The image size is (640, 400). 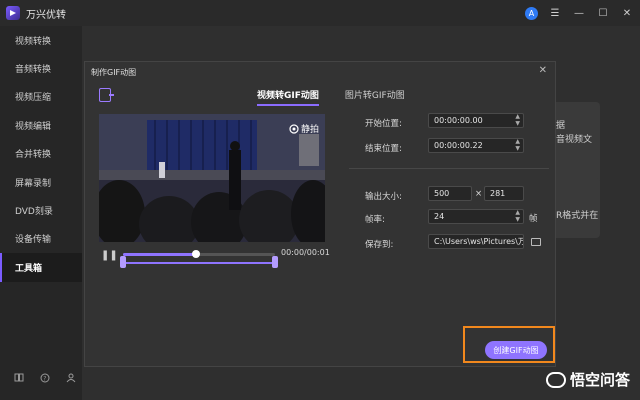 What do you see at coordinates (498, 193) in the screenshot?
I see `height-value: 281` at bounding box center [498, 193].